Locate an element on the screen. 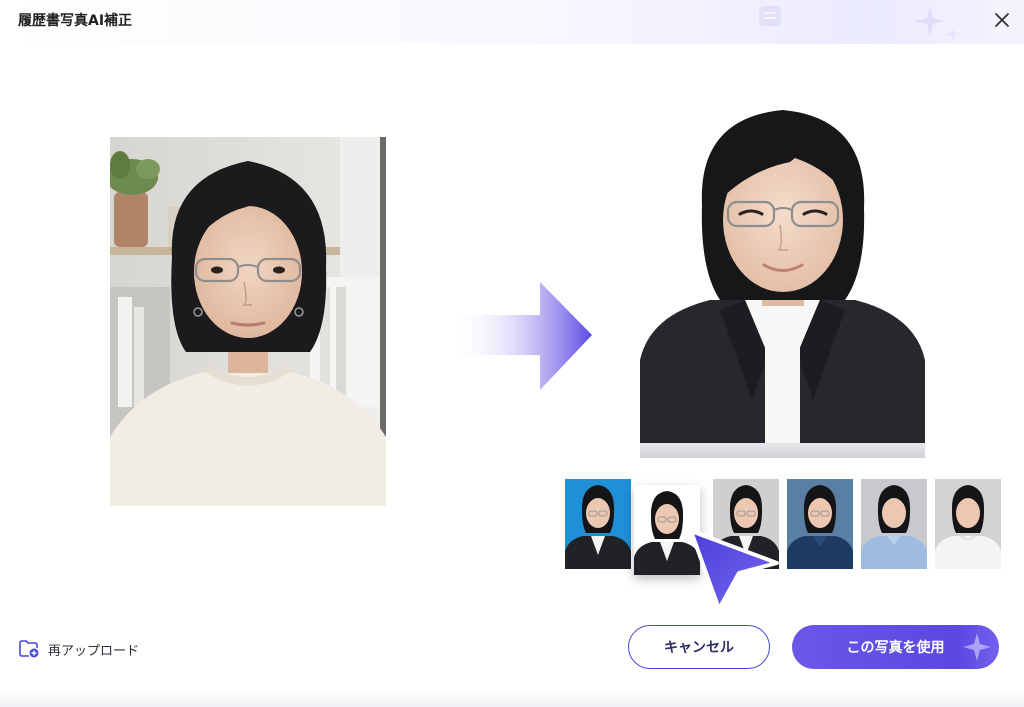 This screenshot has width=1024, height=707. result-photo is located at coordinates (782, 279).